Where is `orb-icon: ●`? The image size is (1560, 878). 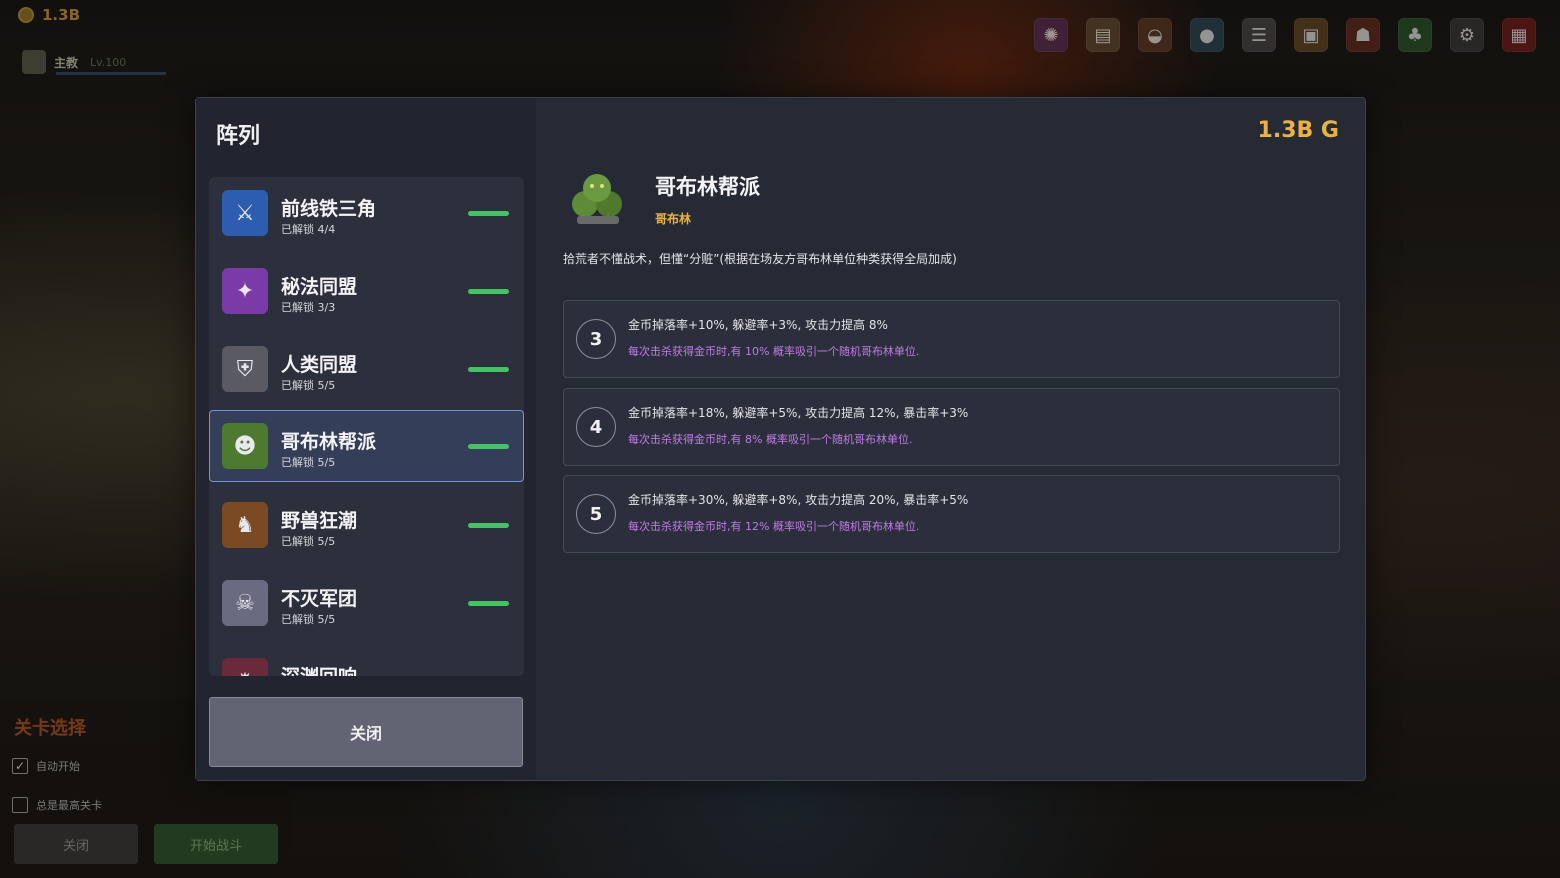
orb-icon: ● is located at coordinates (1207, 35).